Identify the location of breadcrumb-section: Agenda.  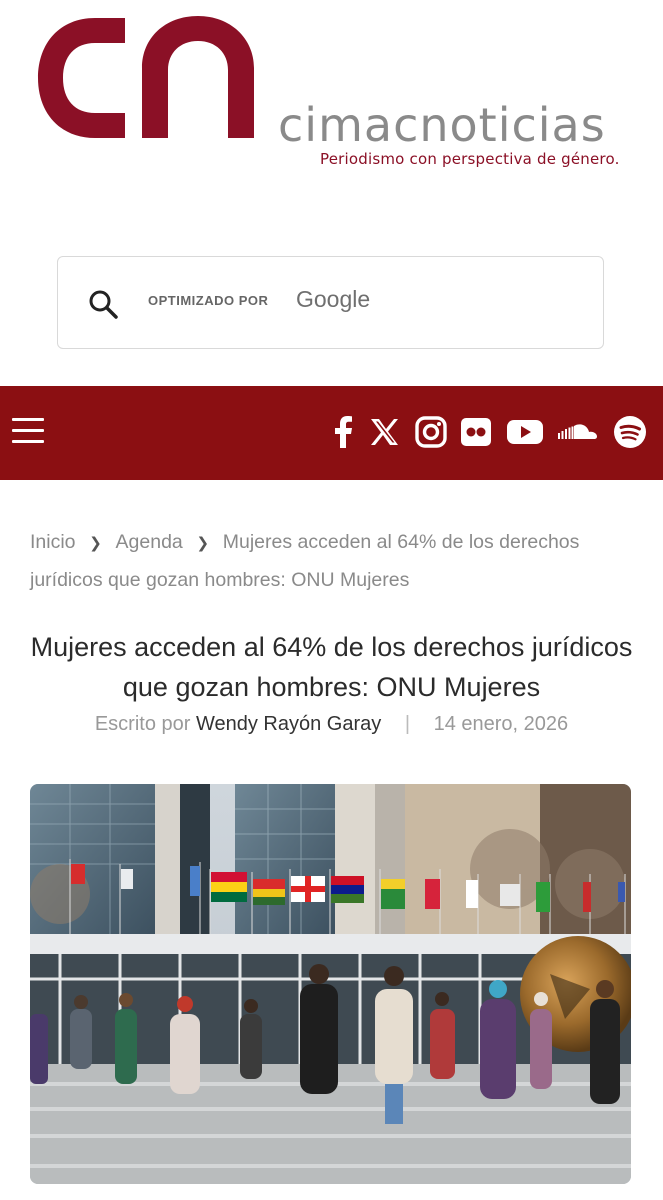
(149, 542).